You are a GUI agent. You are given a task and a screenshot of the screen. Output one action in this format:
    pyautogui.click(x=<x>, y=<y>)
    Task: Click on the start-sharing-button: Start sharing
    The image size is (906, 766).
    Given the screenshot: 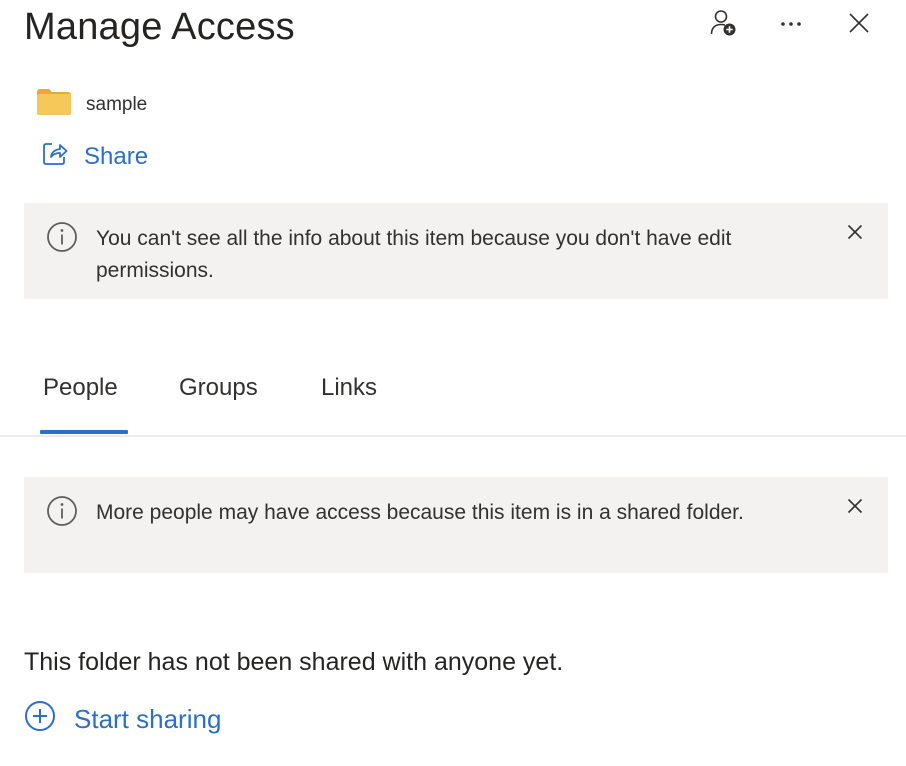 What is the action you would take?
    pyautogui.click(x=122, y=719)
    